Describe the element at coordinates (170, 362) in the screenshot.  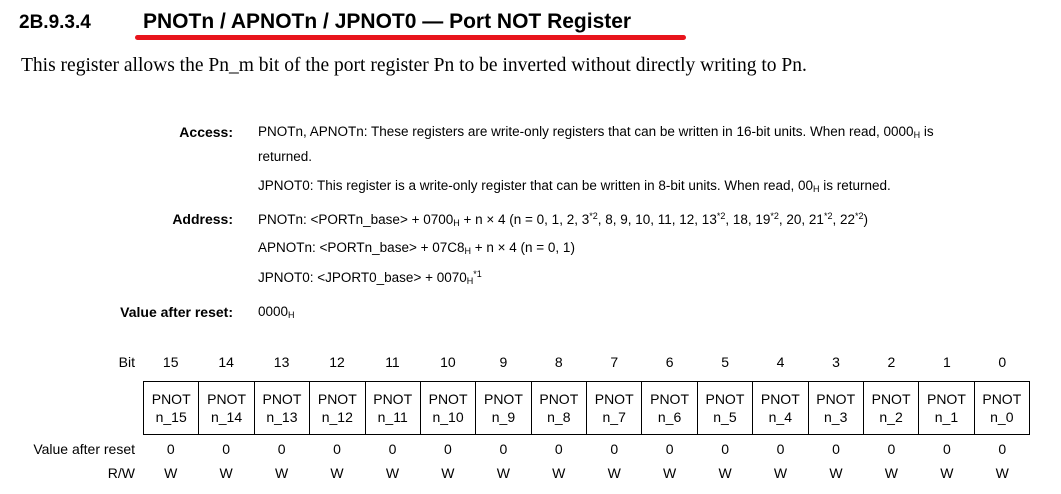
I see `bit-number: 15` at that location.